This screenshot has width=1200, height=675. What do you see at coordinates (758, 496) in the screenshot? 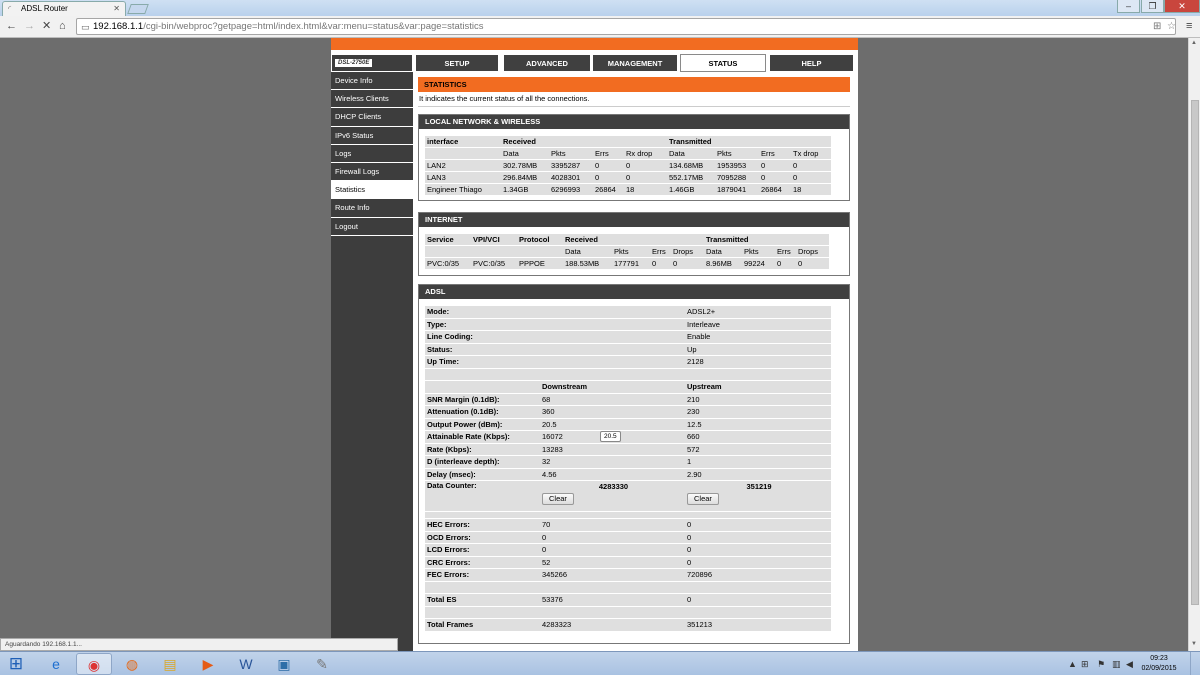
I see `data-counter-up-cell: 351219 Clear` at bounding box center [758, 496].